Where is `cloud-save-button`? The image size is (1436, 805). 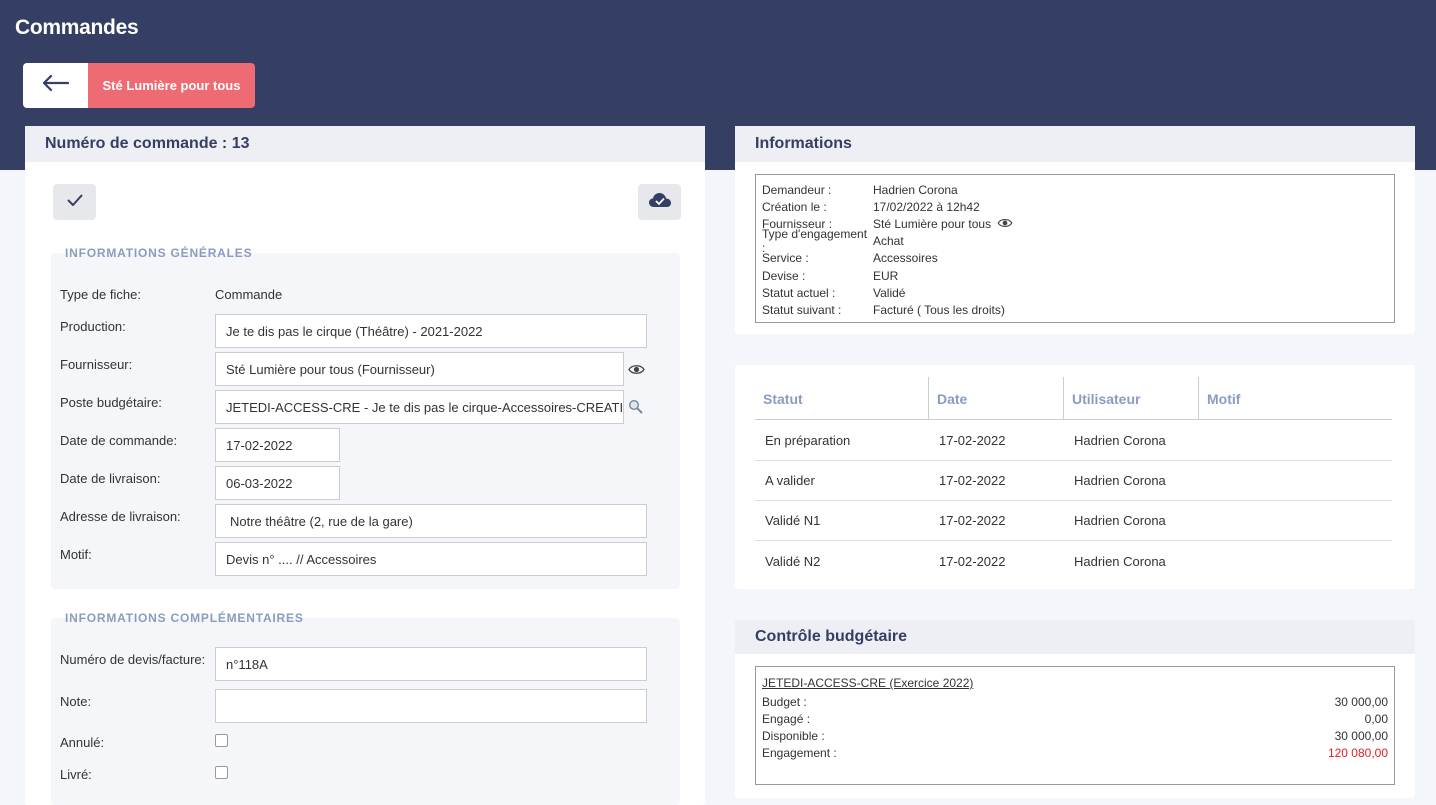
cloud-save-button is located at coordinates (659, 202).